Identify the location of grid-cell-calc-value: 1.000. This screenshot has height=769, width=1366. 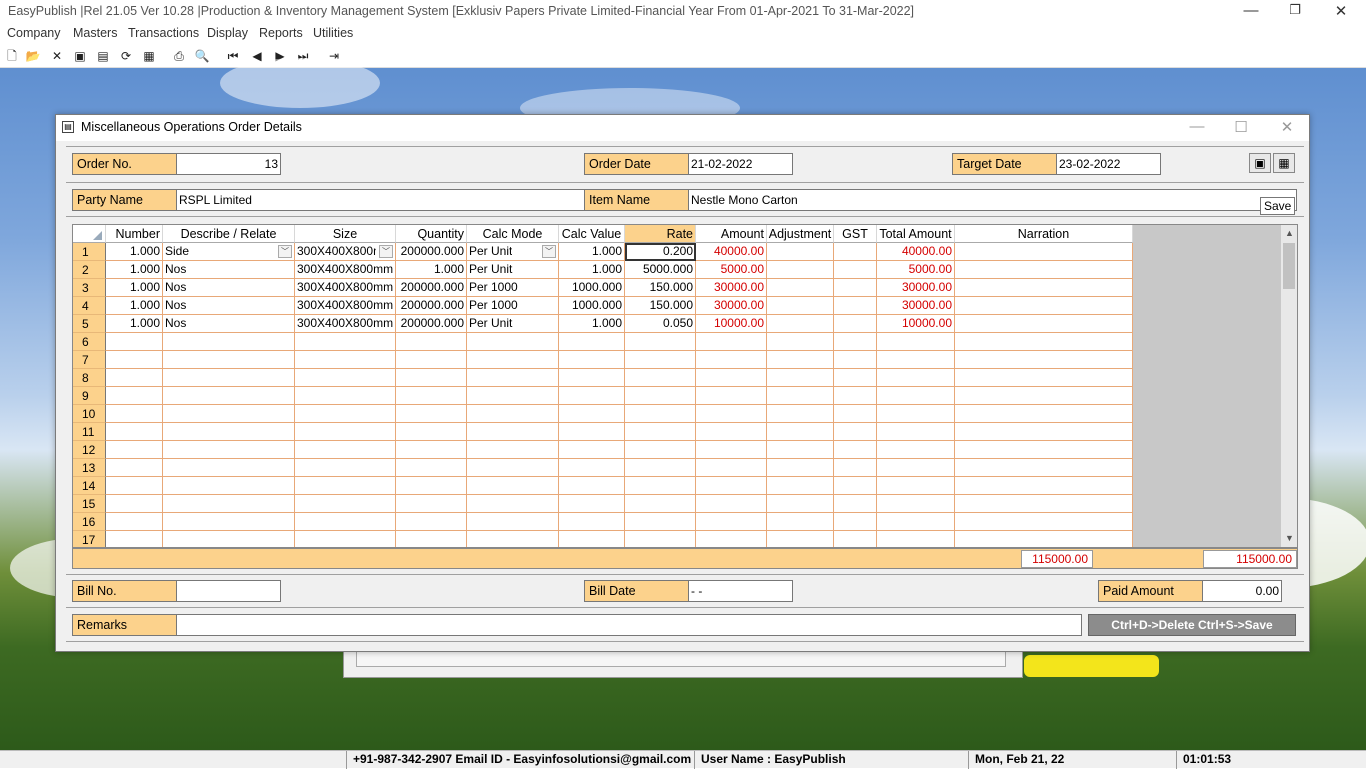
(592, 270).